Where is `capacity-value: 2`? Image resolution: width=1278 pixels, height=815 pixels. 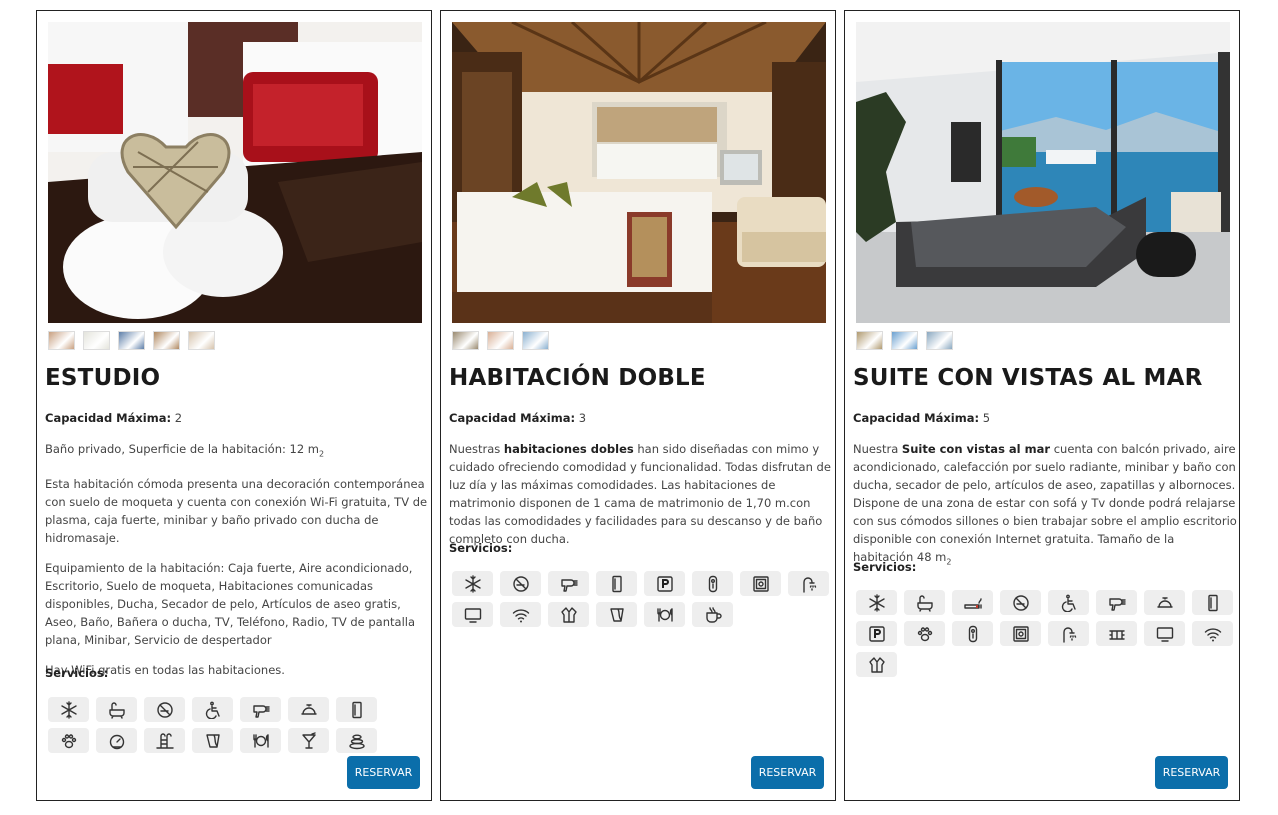 capacity-value: 2 is located at coordinates (178, 418).